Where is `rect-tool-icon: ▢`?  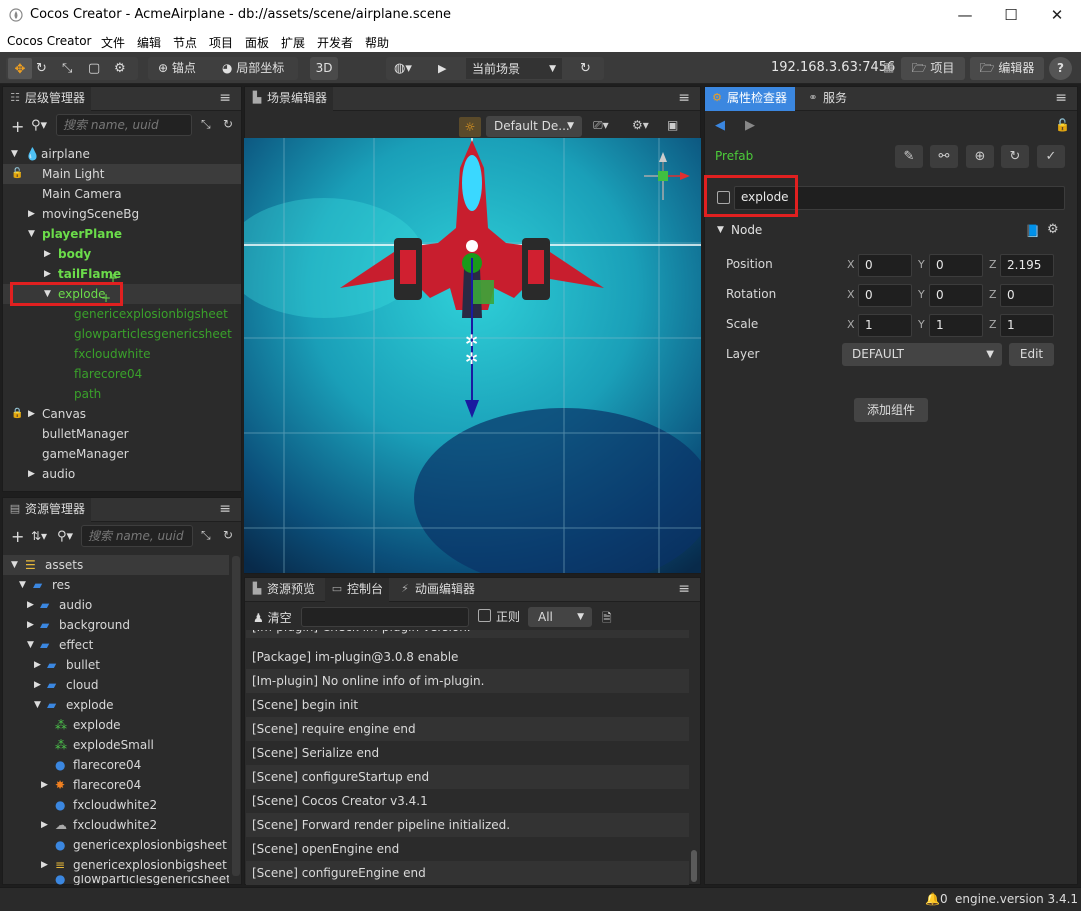 rect-tool-icon: ▢ is located at coordinates (94, 68).